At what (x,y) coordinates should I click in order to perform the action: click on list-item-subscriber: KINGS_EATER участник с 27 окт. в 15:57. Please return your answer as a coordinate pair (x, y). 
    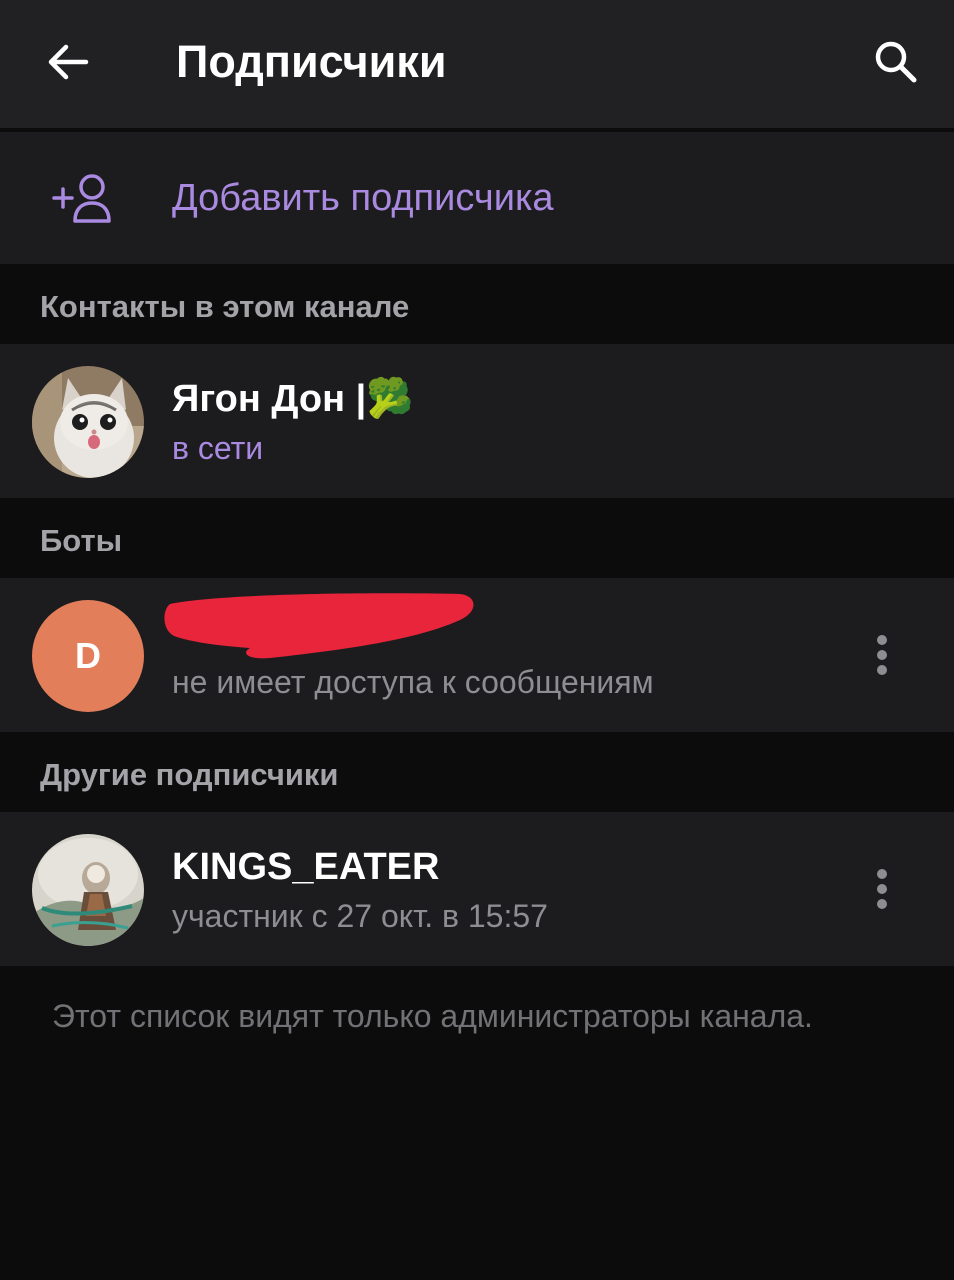
    Looking at the image, I should click on (477, 889).